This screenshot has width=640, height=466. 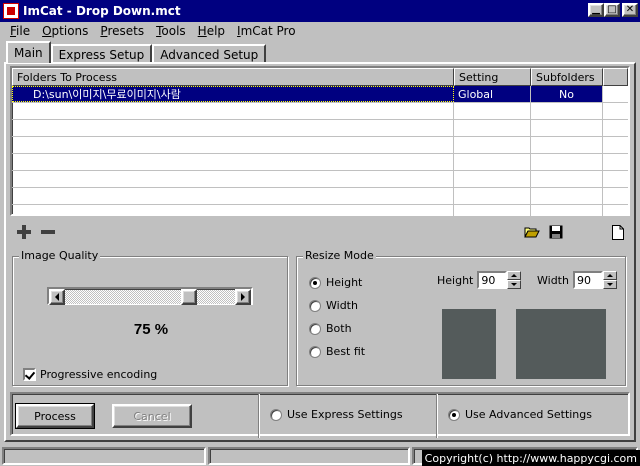 What do you see at coordinates (28, 52) in the screenshot?
I see `tab-main: Main` at bounding box center [28, 52].